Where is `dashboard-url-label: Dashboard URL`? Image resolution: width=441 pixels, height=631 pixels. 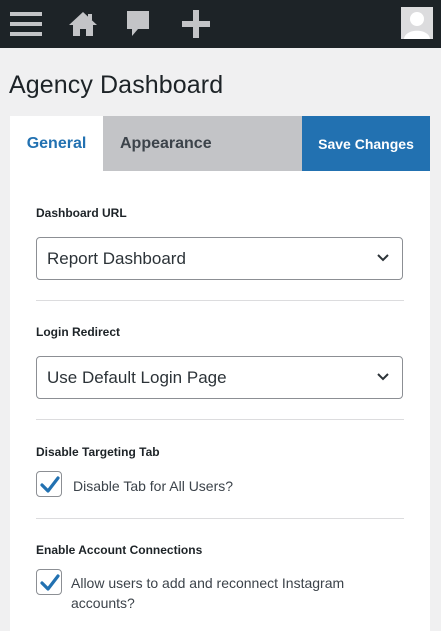
dashboard-url-label: Dashboard URL is located at coordinates (81, 213).